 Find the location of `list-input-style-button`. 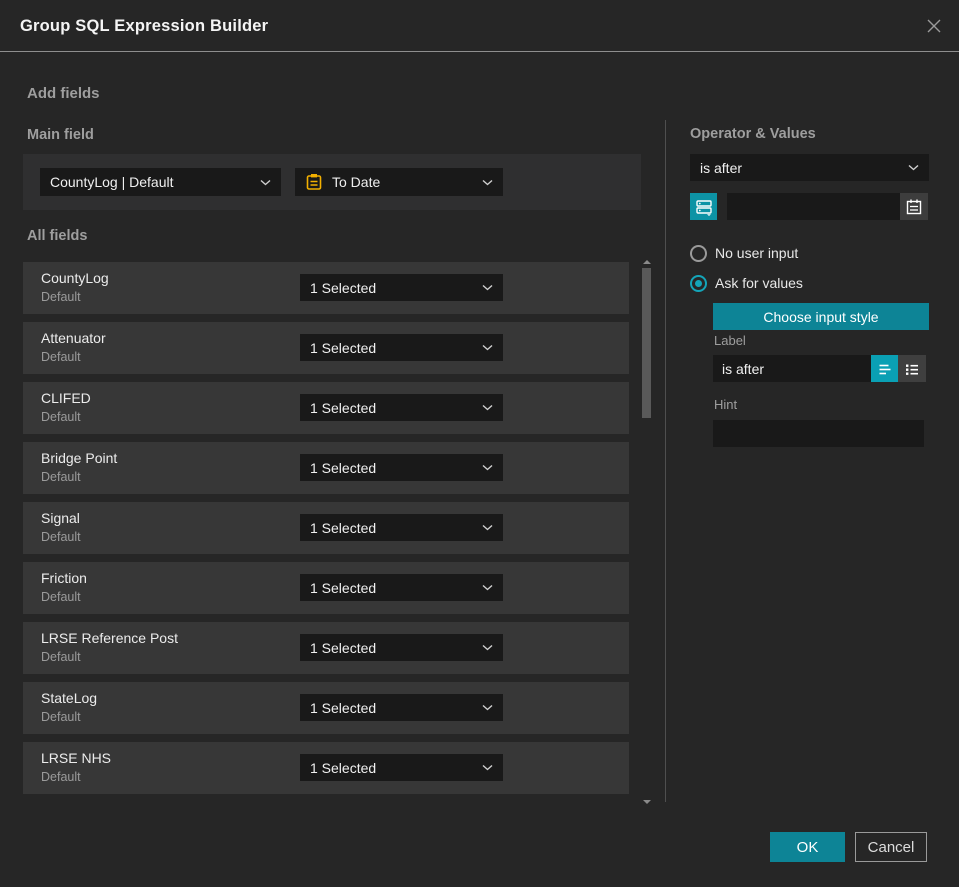

list-input-style-button is located at coordinates (912, 368).